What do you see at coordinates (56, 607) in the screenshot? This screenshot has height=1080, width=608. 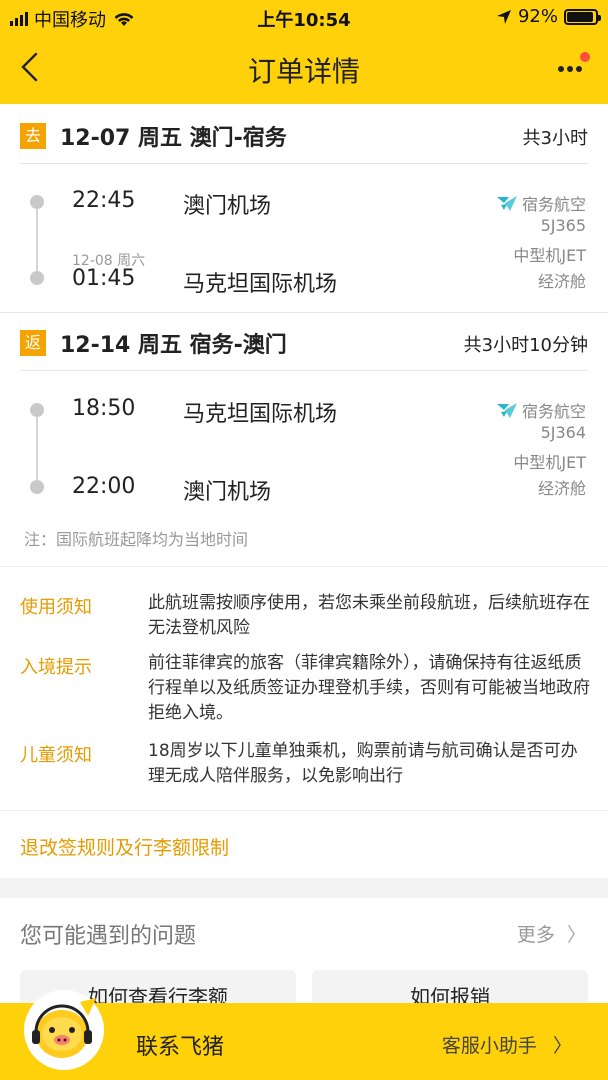 I see `notice-label-usage: 使用须知` at bounding box center [56, 607].